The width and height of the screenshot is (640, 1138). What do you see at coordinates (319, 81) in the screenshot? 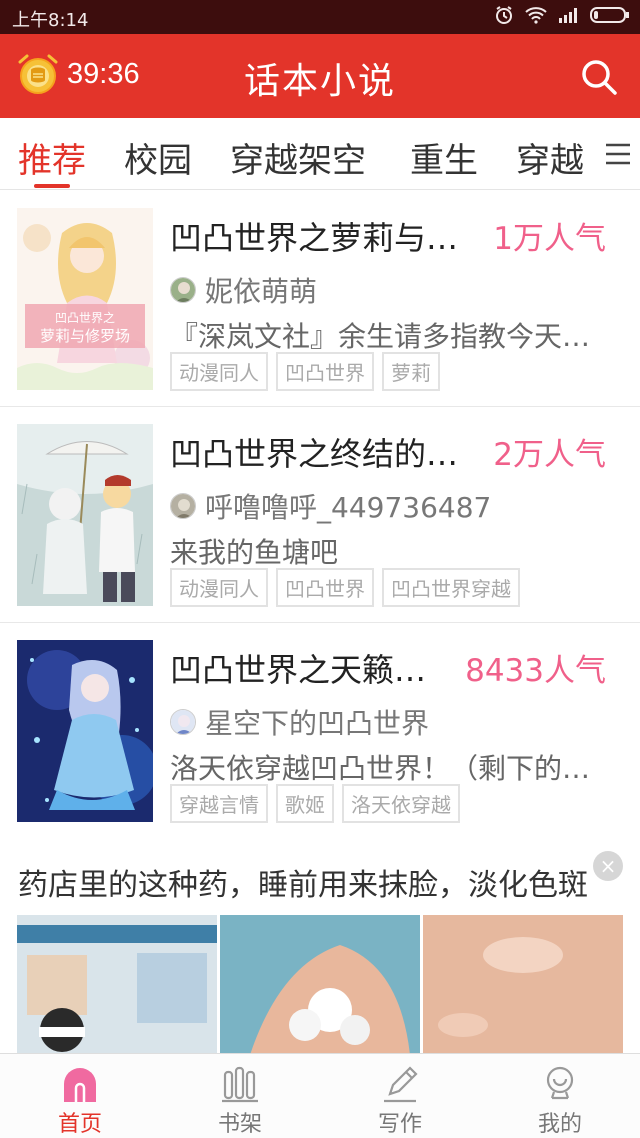
I see `app-title: 话本小说` at bounding box center [319, 81].